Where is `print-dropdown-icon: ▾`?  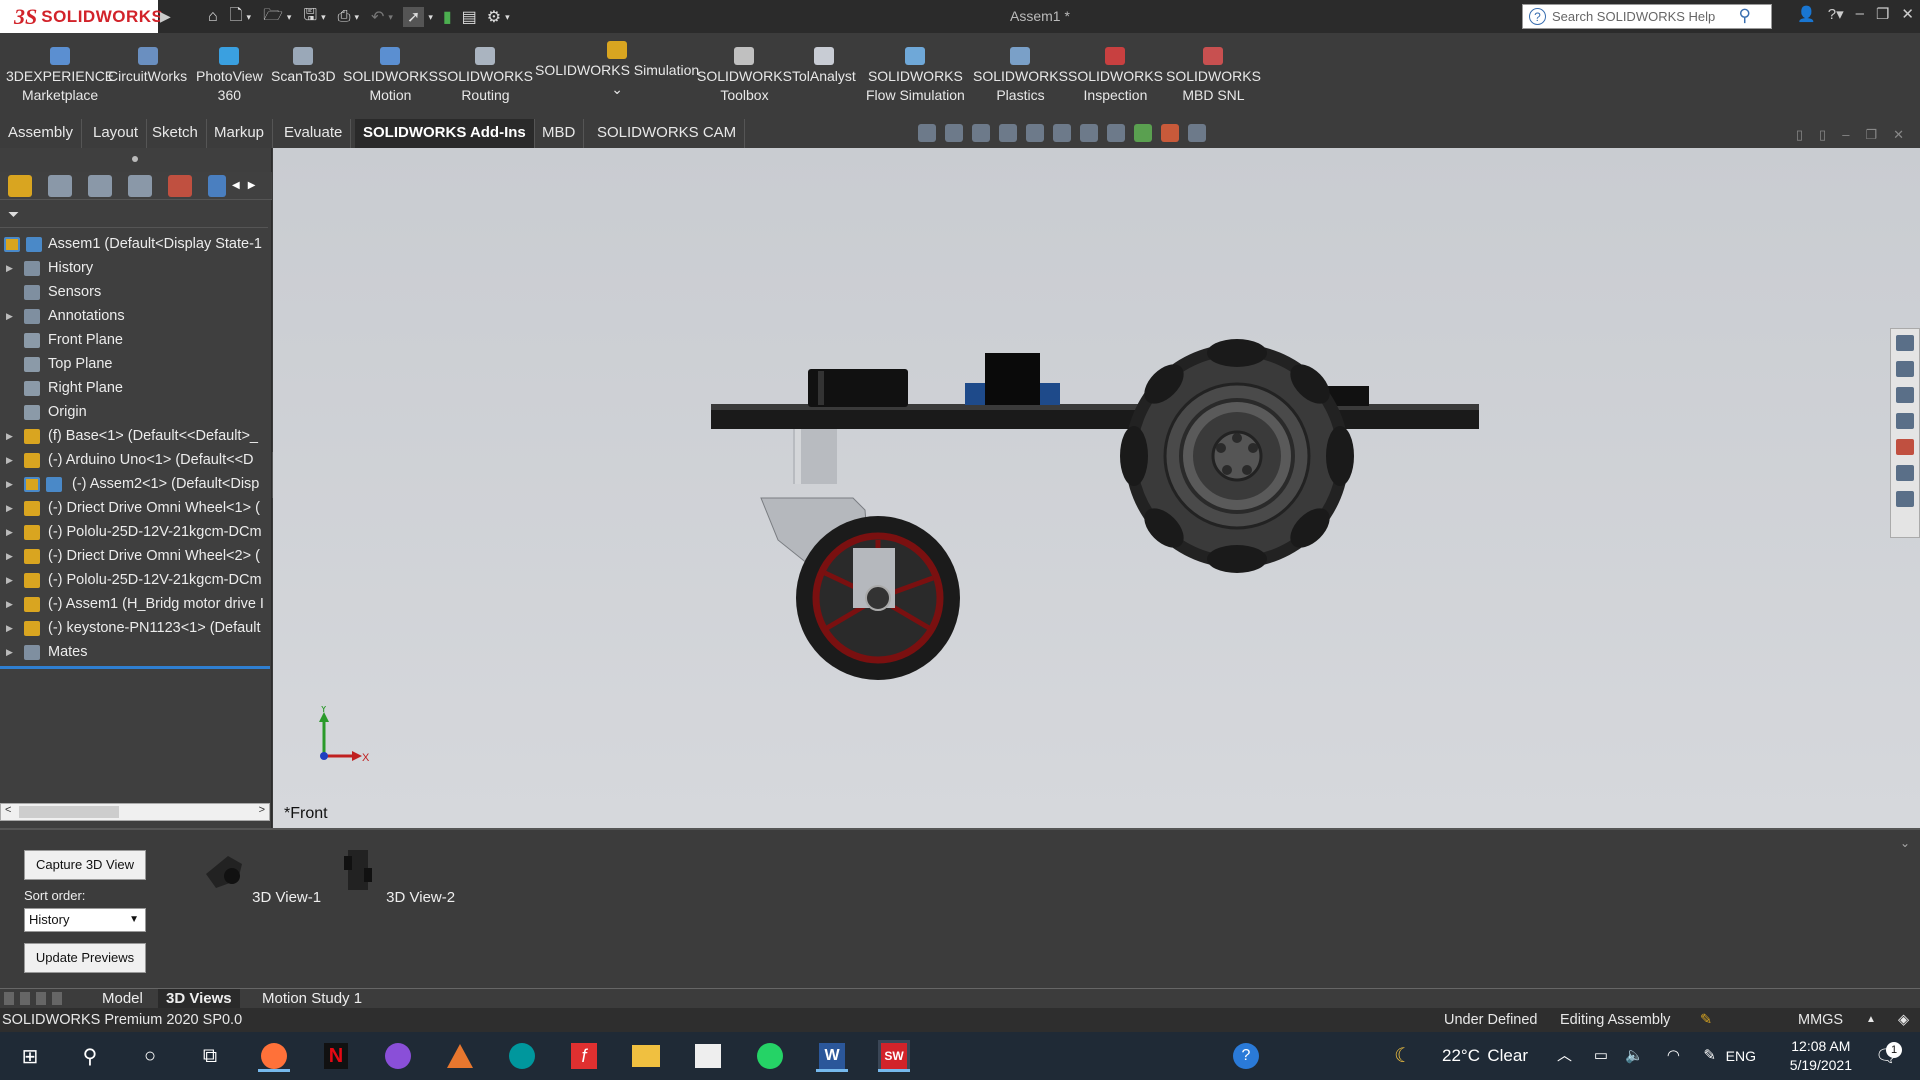
print-dropdown-icon: ▾ is located at coordinates (356, 17).